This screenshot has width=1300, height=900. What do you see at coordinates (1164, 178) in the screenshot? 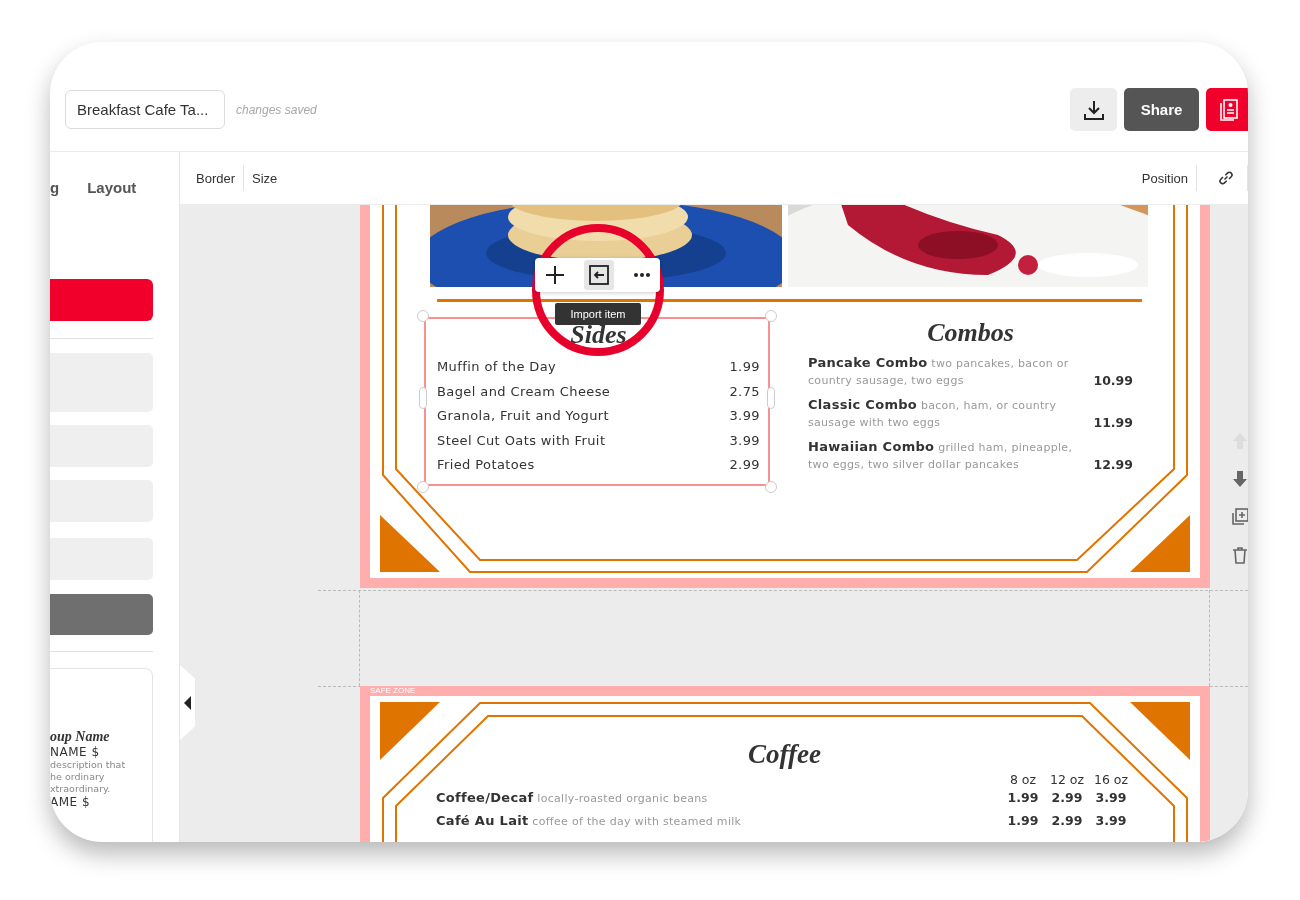
I see `position-tab: Position` at bounding box center [1164, 178].